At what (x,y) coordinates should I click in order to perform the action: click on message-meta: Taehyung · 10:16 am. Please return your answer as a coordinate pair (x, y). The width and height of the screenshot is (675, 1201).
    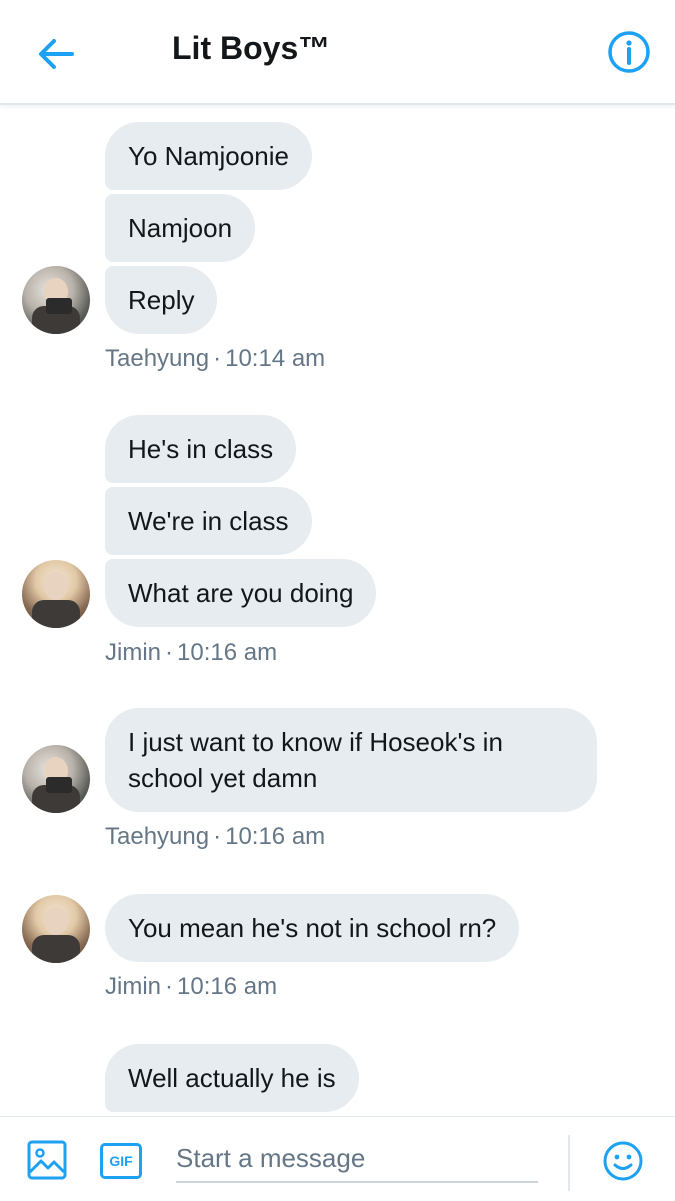
    Looking at the image, I should click on (215, 837).